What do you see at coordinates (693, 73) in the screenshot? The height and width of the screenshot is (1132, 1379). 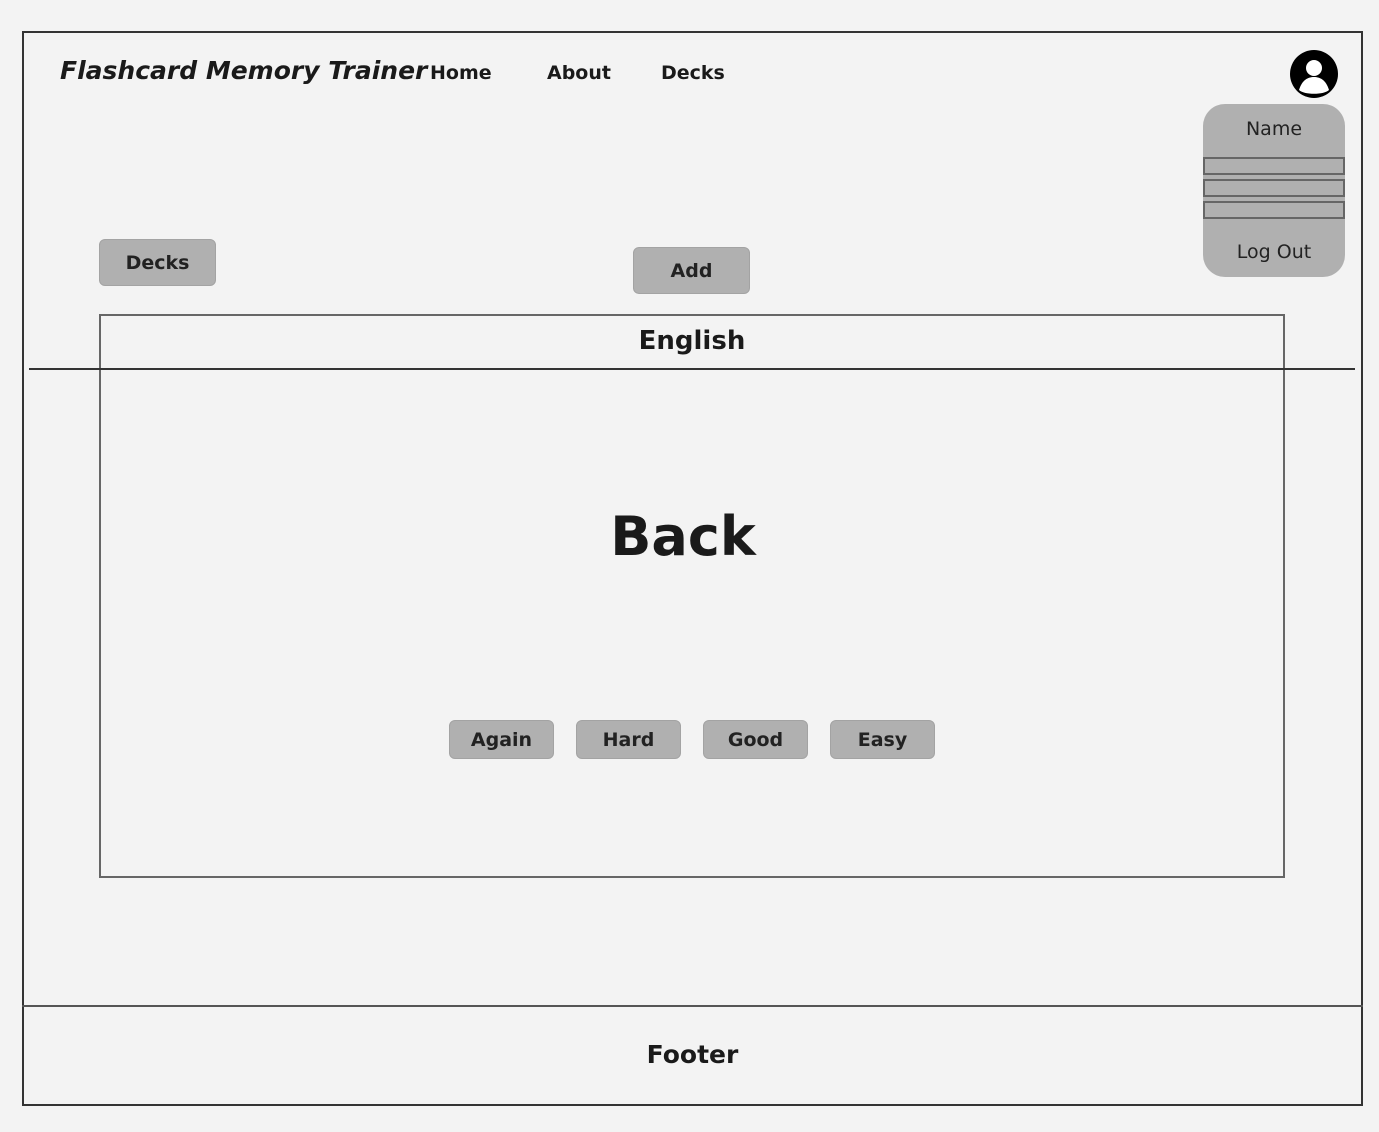 I see `nav-decks-link: Decks` at bounding box center [693, 73].